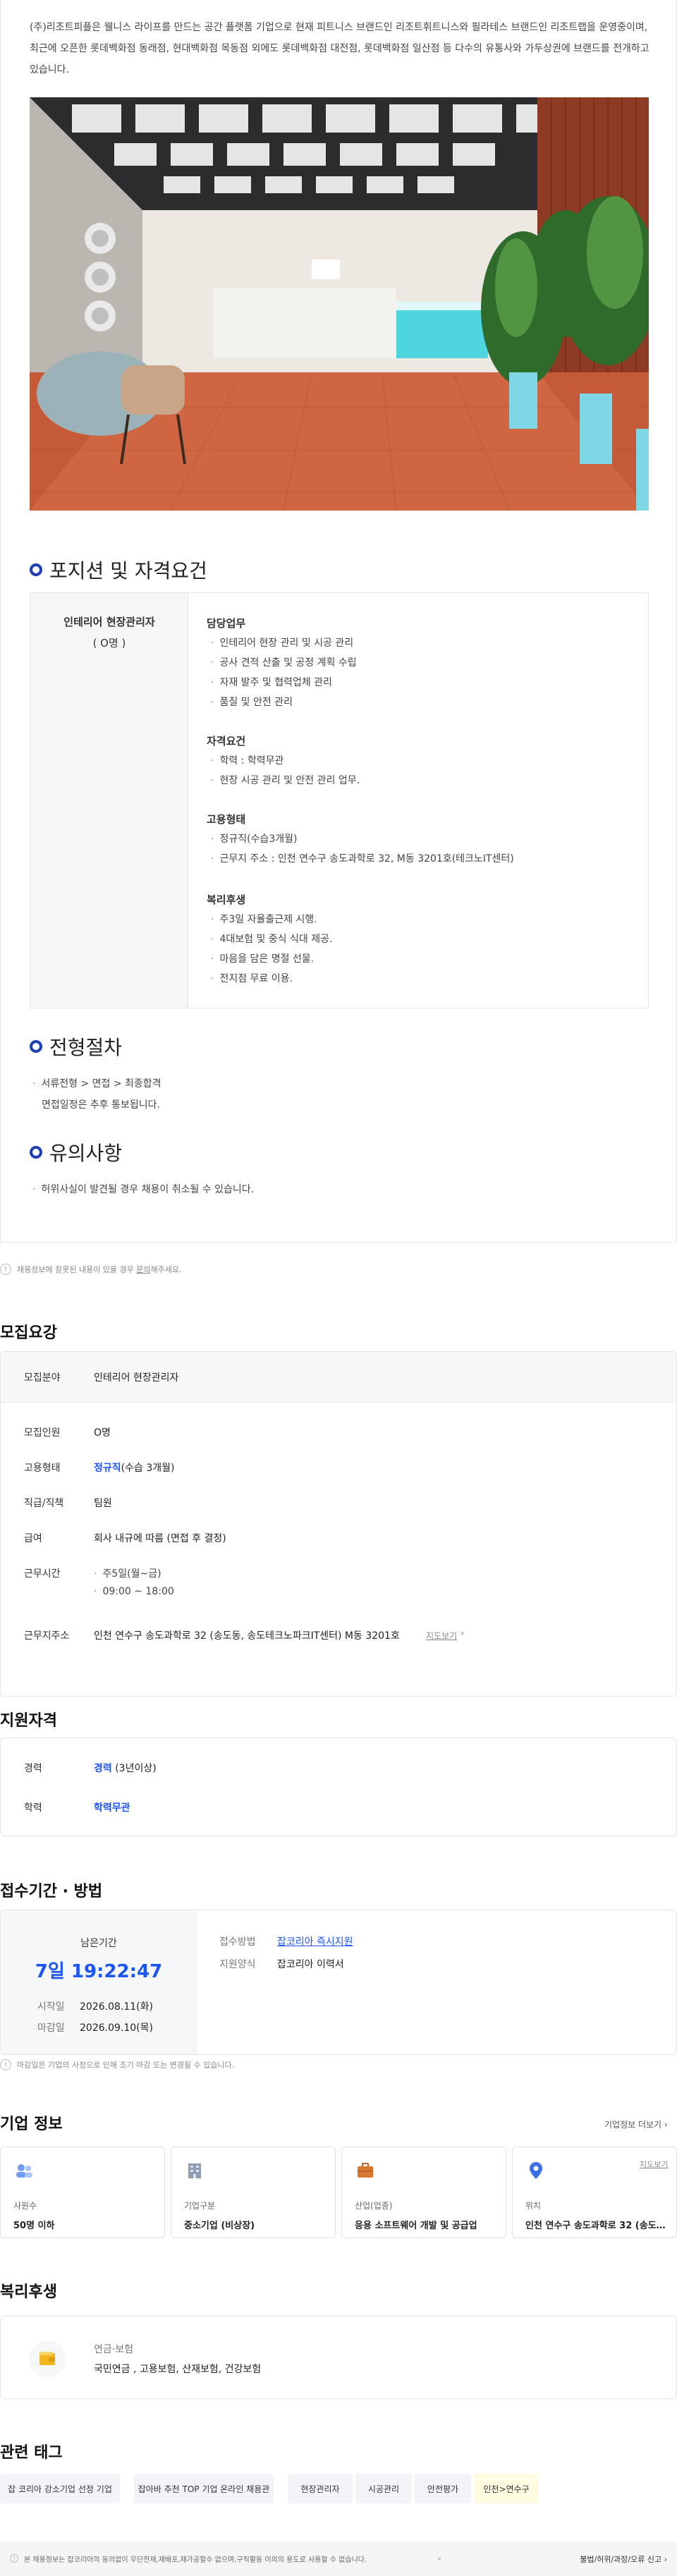 The width and height of the screenshot is (677, 2576). I want to click on report-abuse-link: 불법/허위/과장/오류 신고 ›, so click(623, 2559).